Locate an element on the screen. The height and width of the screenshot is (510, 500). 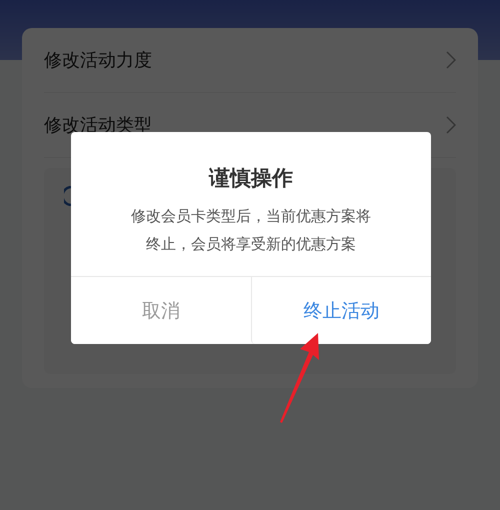
confirm-button: 终止活动 is located at coordinates (340, 310).